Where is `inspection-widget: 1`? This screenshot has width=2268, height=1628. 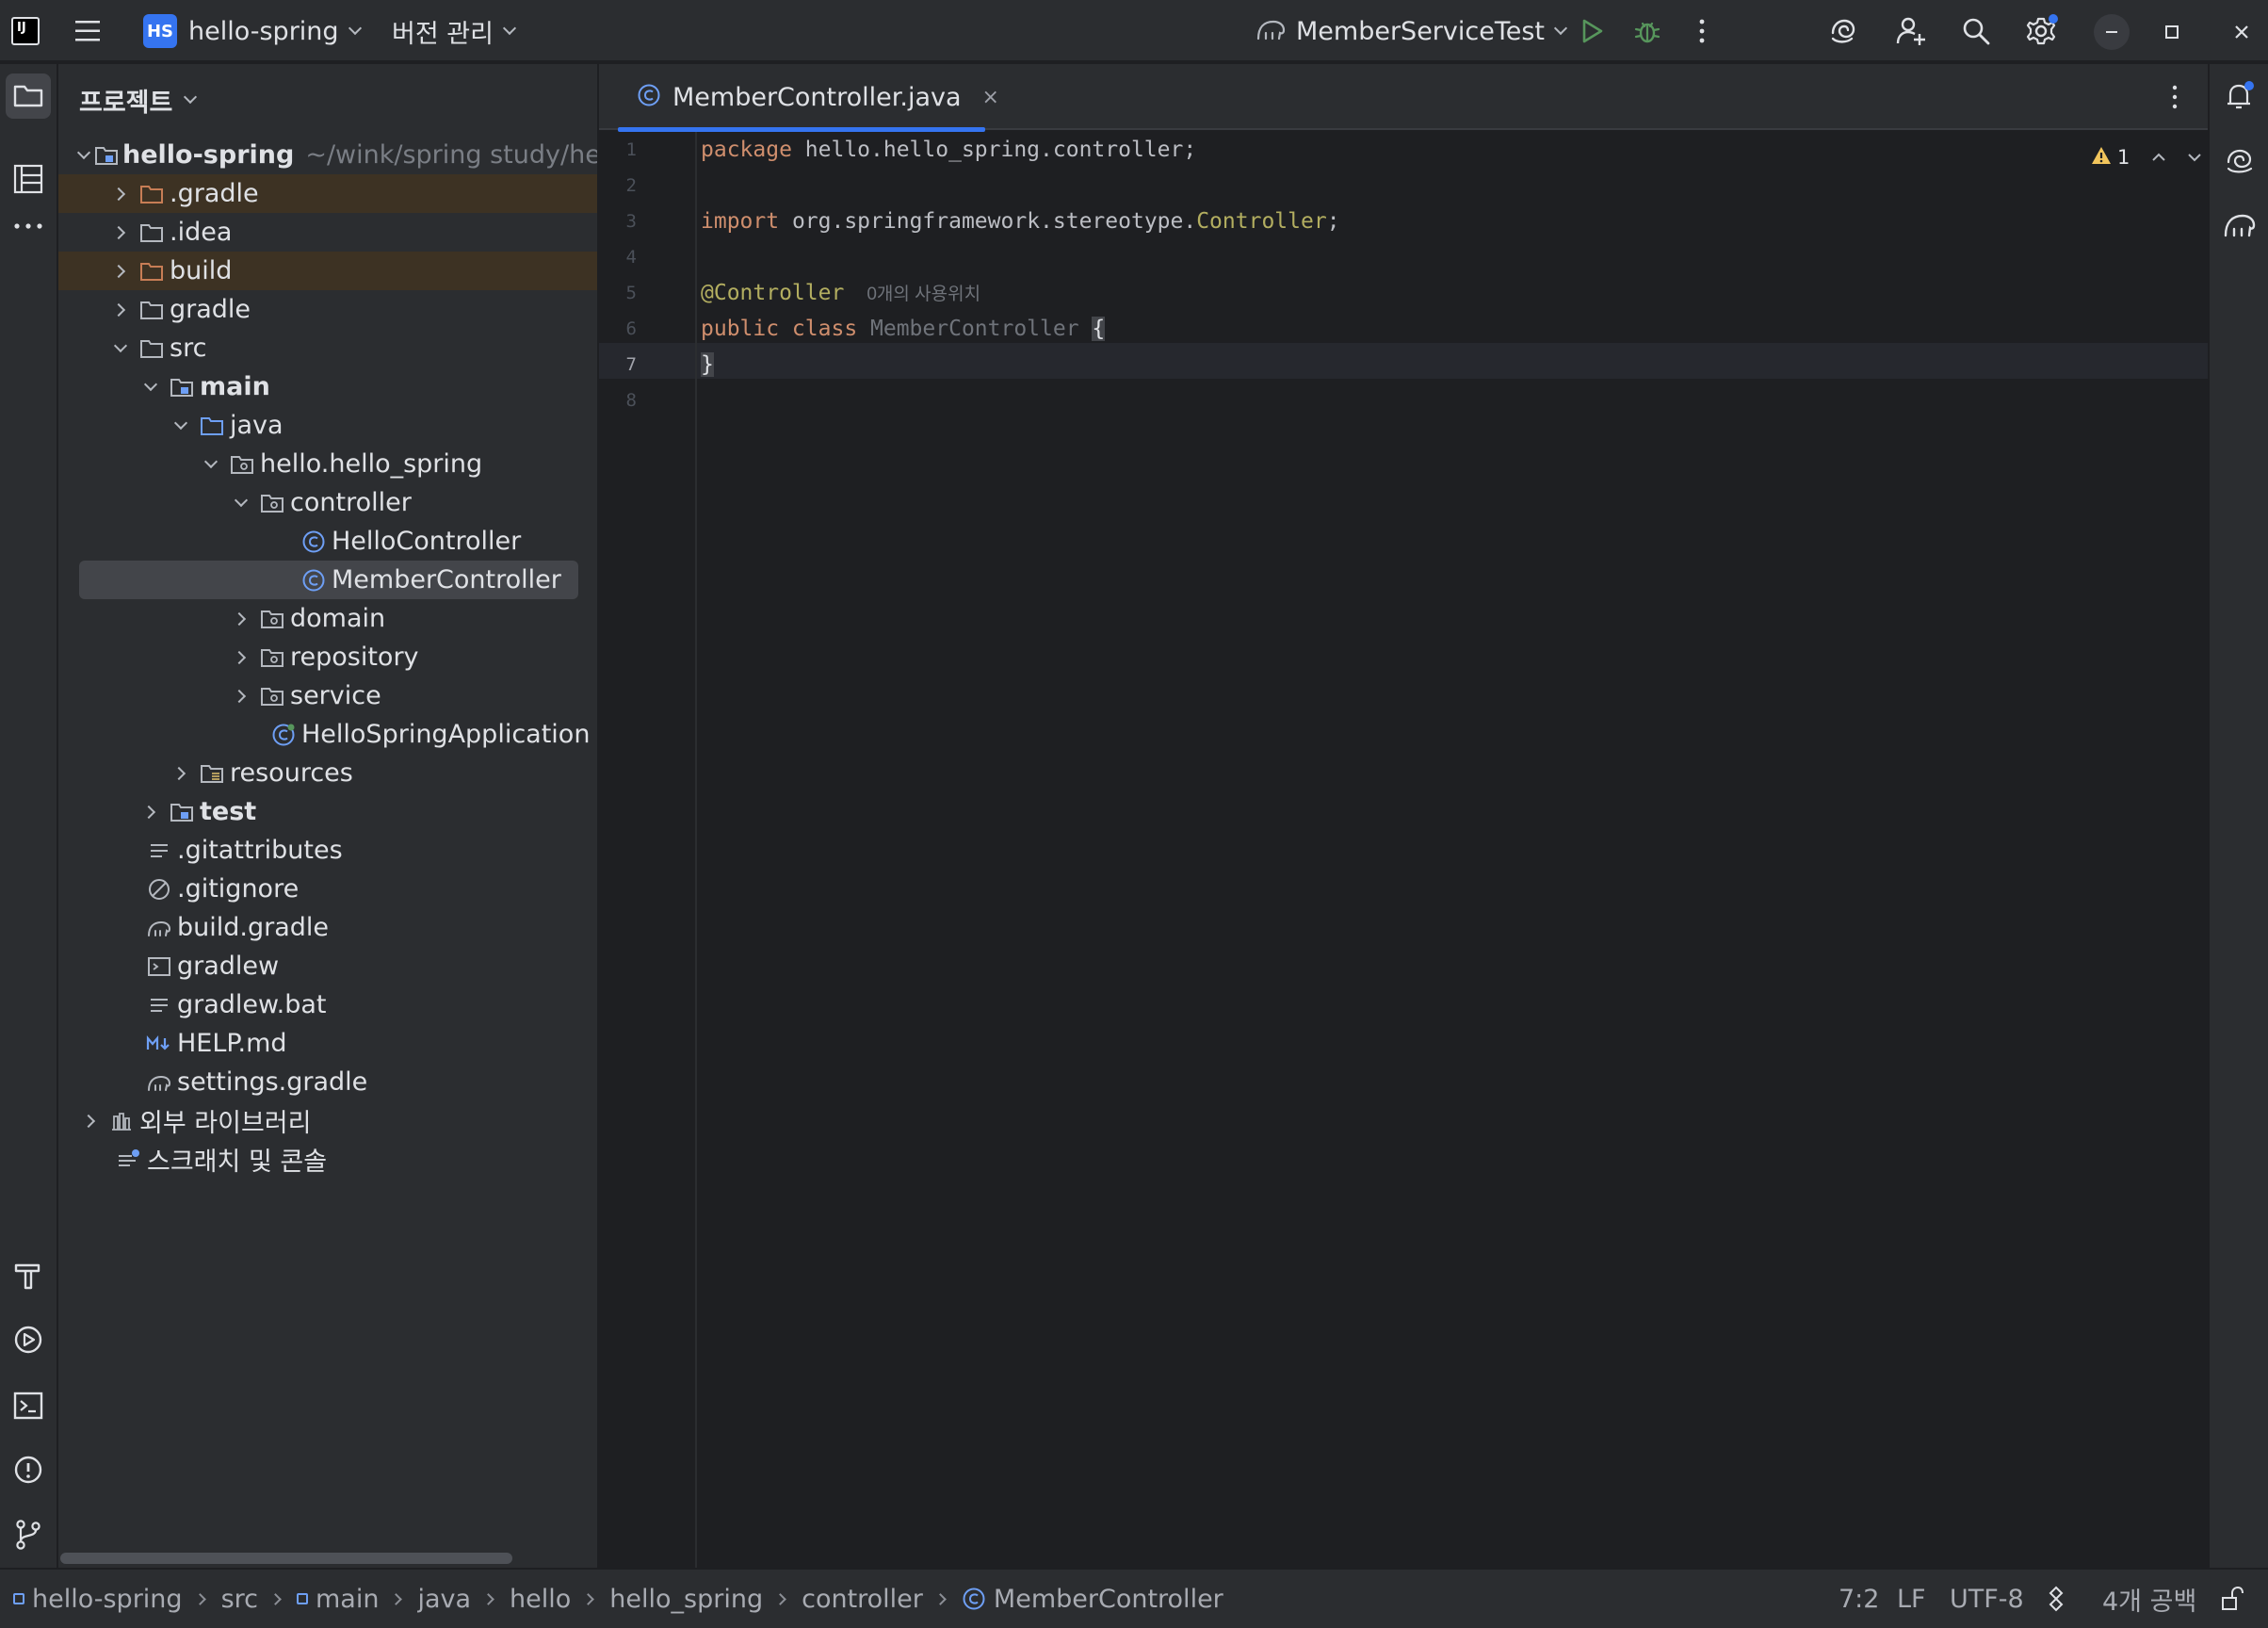 inspection-widget: 1 is located at coordinates (2147, 157).